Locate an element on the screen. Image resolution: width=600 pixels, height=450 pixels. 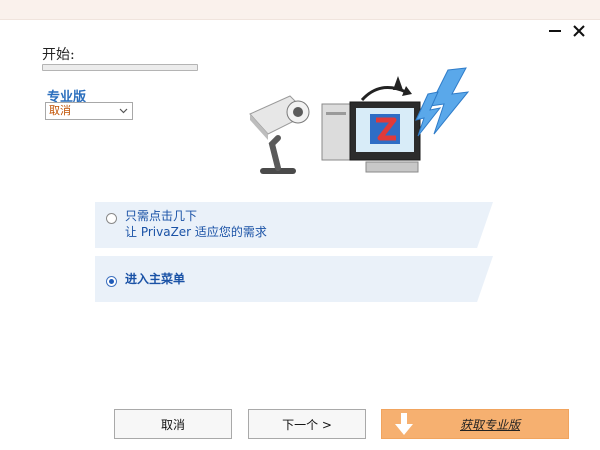
privazer-hero-illustration is located at coordinates (359, 120).